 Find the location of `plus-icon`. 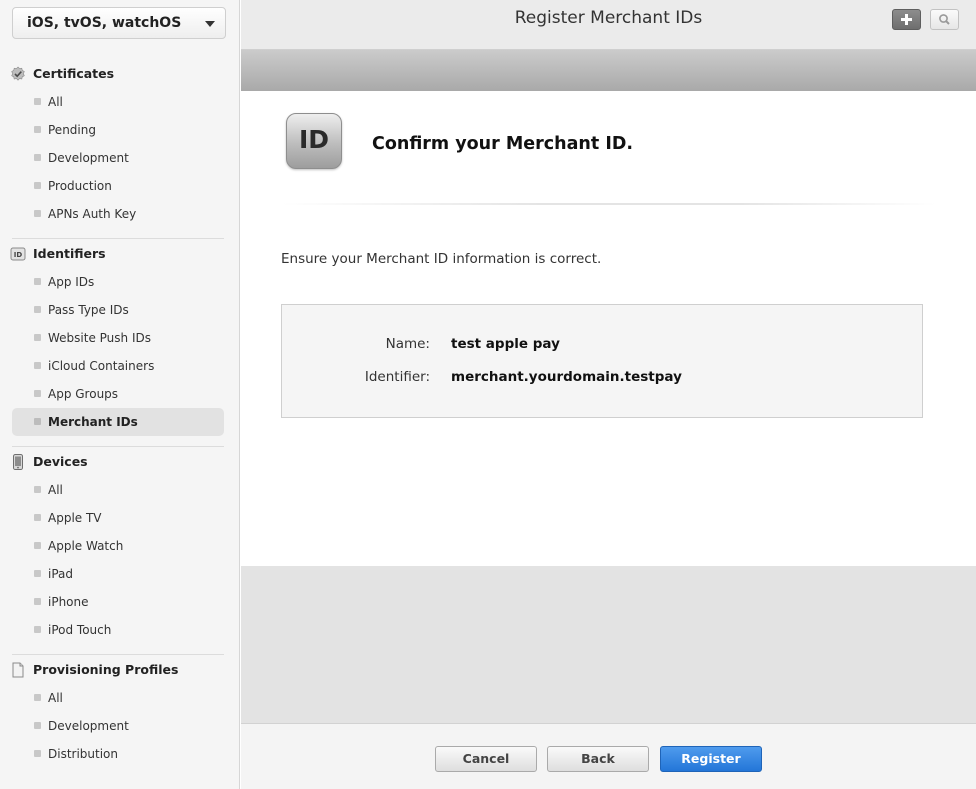

plus-icon is located at coordinates (906, 19).